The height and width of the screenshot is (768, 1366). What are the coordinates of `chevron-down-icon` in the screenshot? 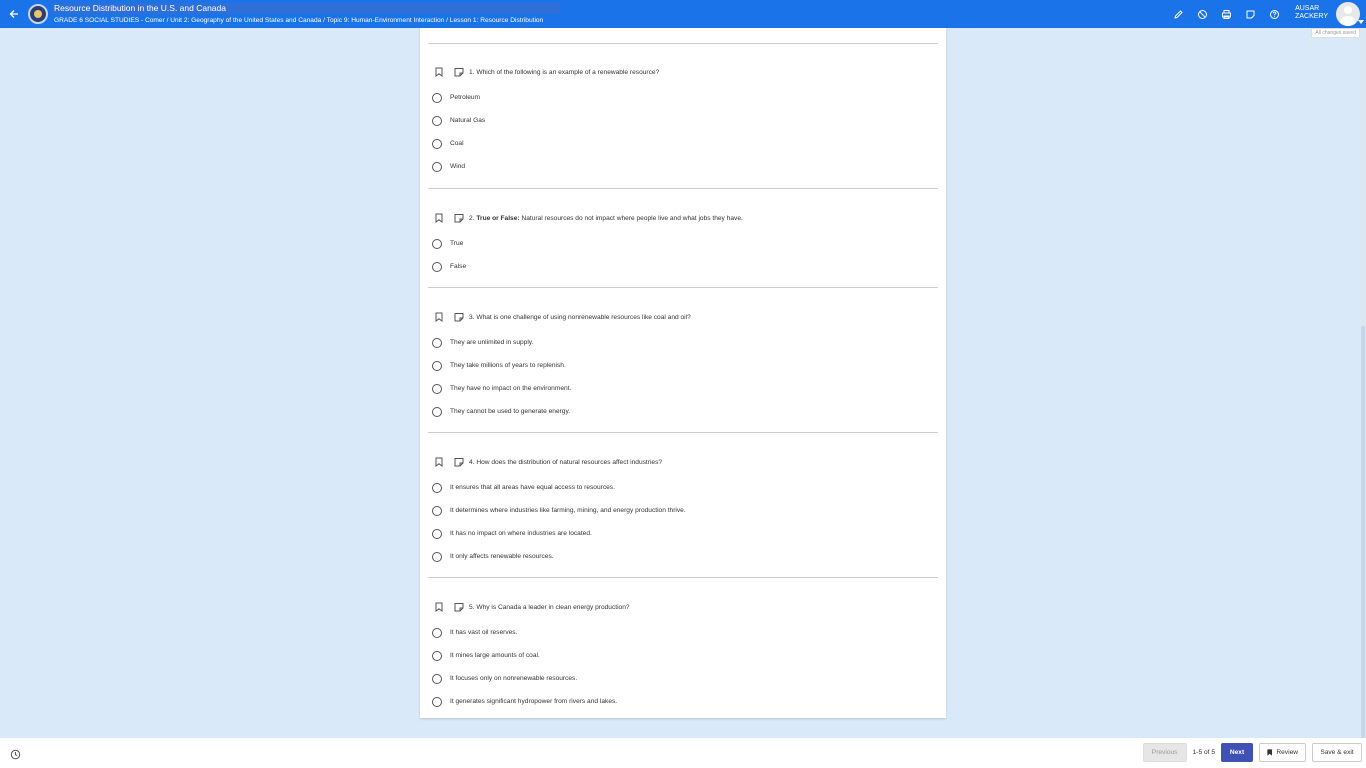 It's located at (1361, 22).